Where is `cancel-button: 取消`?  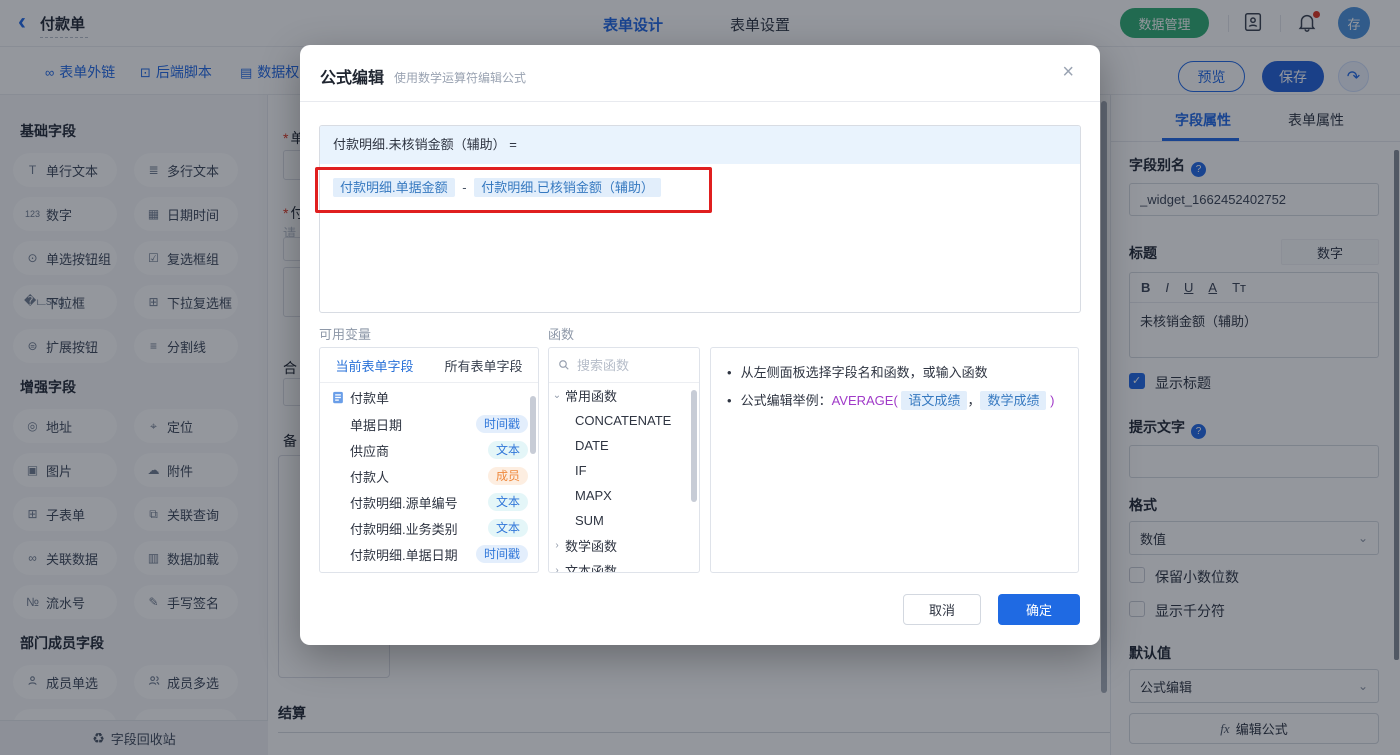 cancel-button: 取消 is located at coordinates (942, 609).